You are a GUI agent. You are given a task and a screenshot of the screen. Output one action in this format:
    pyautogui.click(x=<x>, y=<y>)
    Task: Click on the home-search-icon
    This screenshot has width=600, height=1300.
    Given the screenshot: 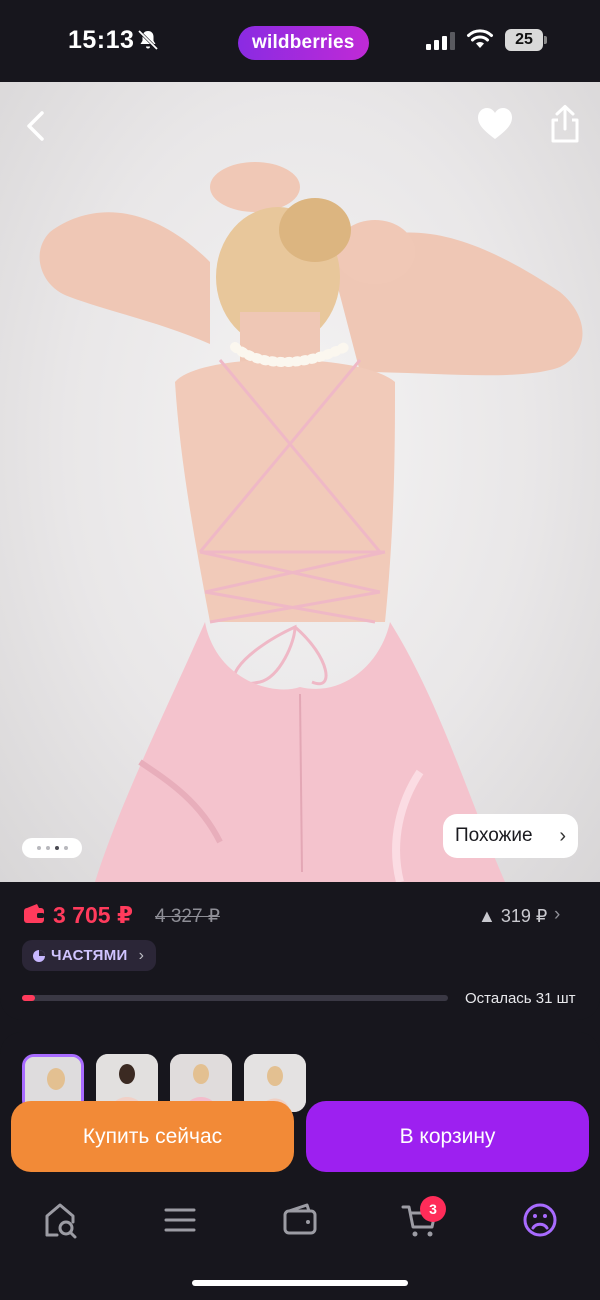 What is the action you would take?
    pyautogui.click(x=60, y=1220)
    